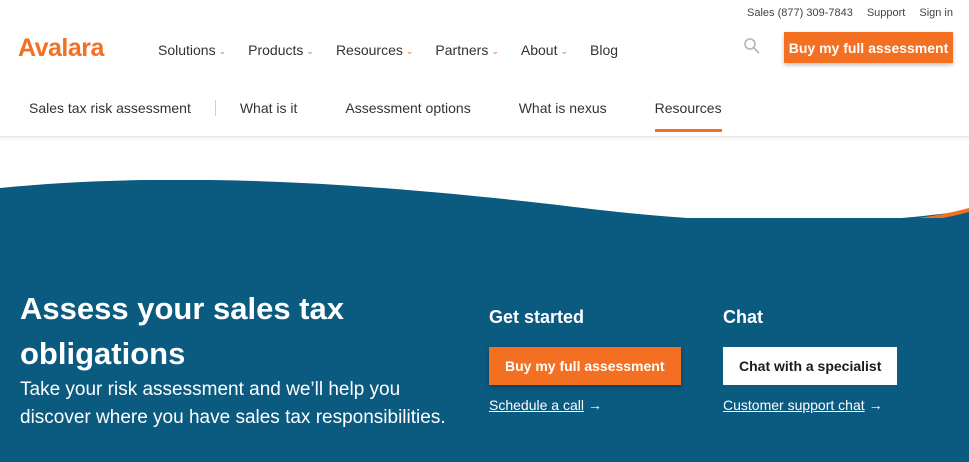  What do you see at coordinates (752, 46) in the screenshot?
I see `search-icon` at bounding box center [752, 46].